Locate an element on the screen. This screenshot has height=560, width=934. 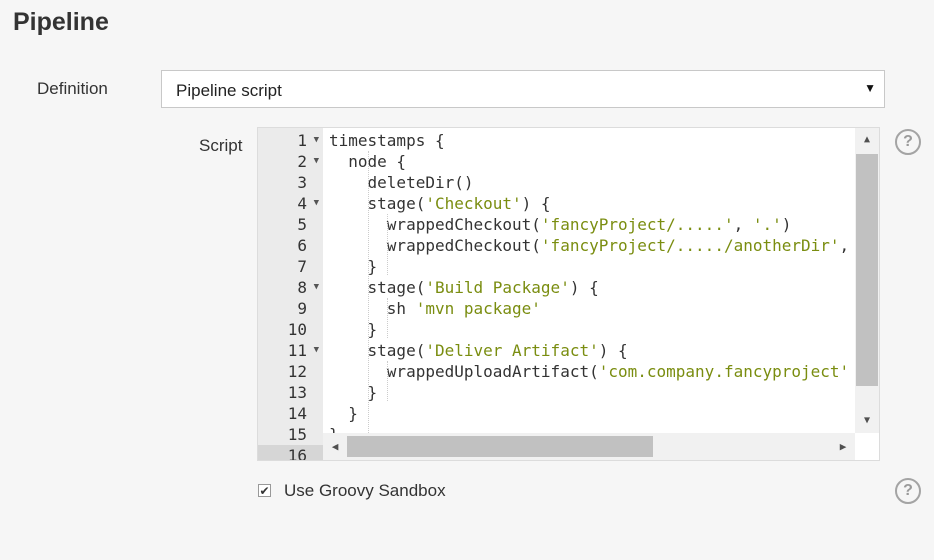
line-number-text: 4 is located at coordinates (302, 203).